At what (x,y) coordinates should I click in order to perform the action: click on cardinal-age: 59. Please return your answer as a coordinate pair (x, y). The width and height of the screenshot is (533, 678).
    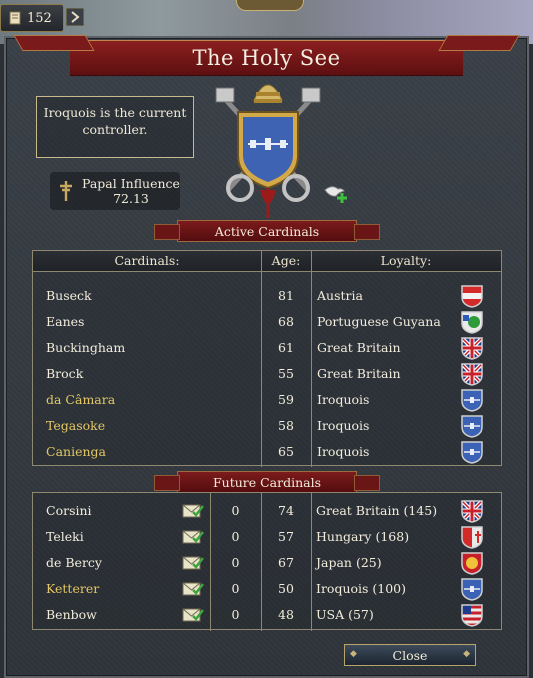
    Looking at the image, I should click on (286, 399).